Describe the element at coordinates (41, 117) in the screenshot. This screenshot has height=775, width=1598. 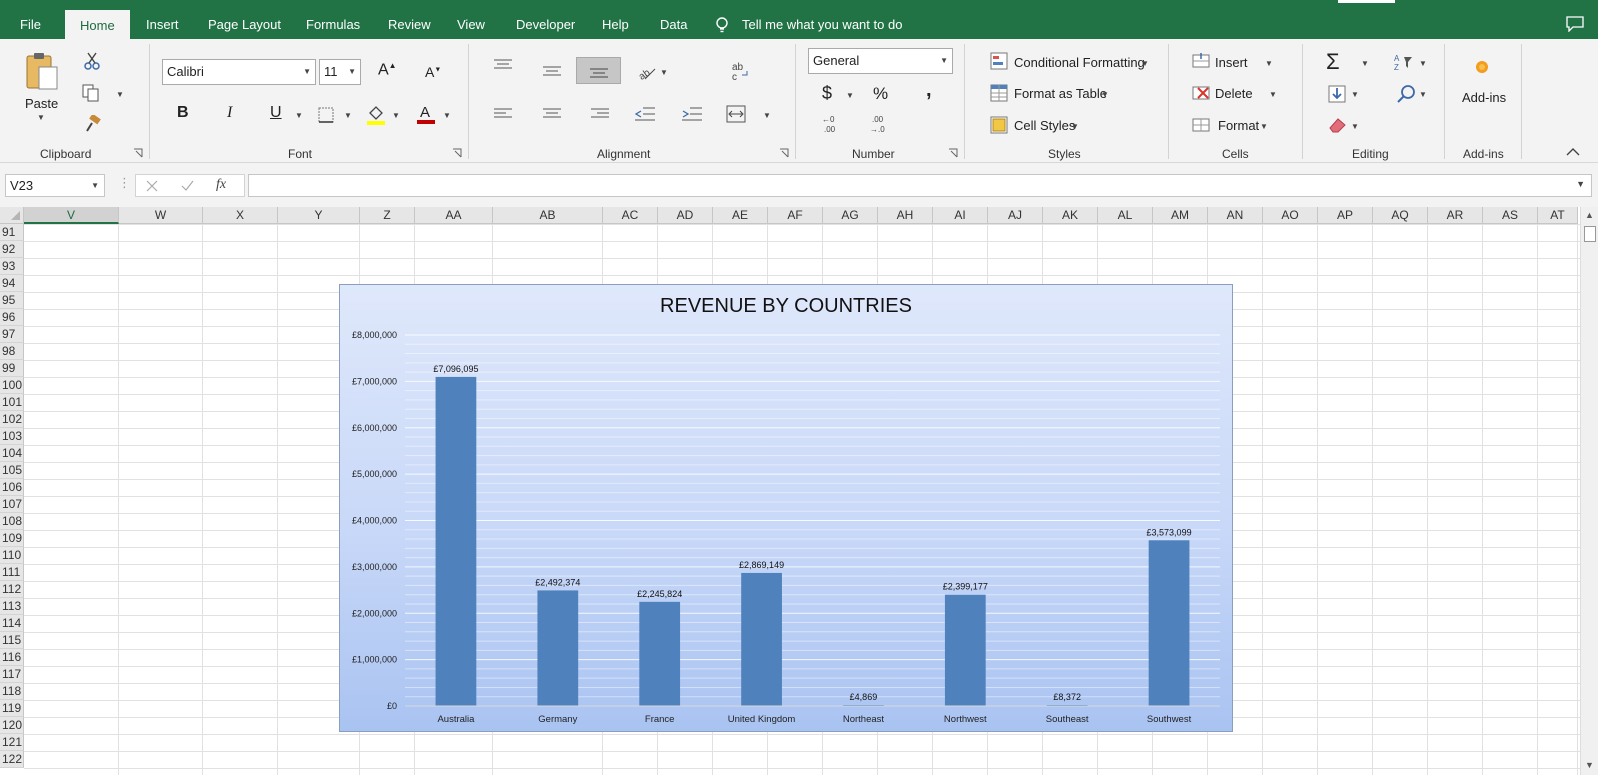
I see `paste-dropdown-icon: ▼` at that location.